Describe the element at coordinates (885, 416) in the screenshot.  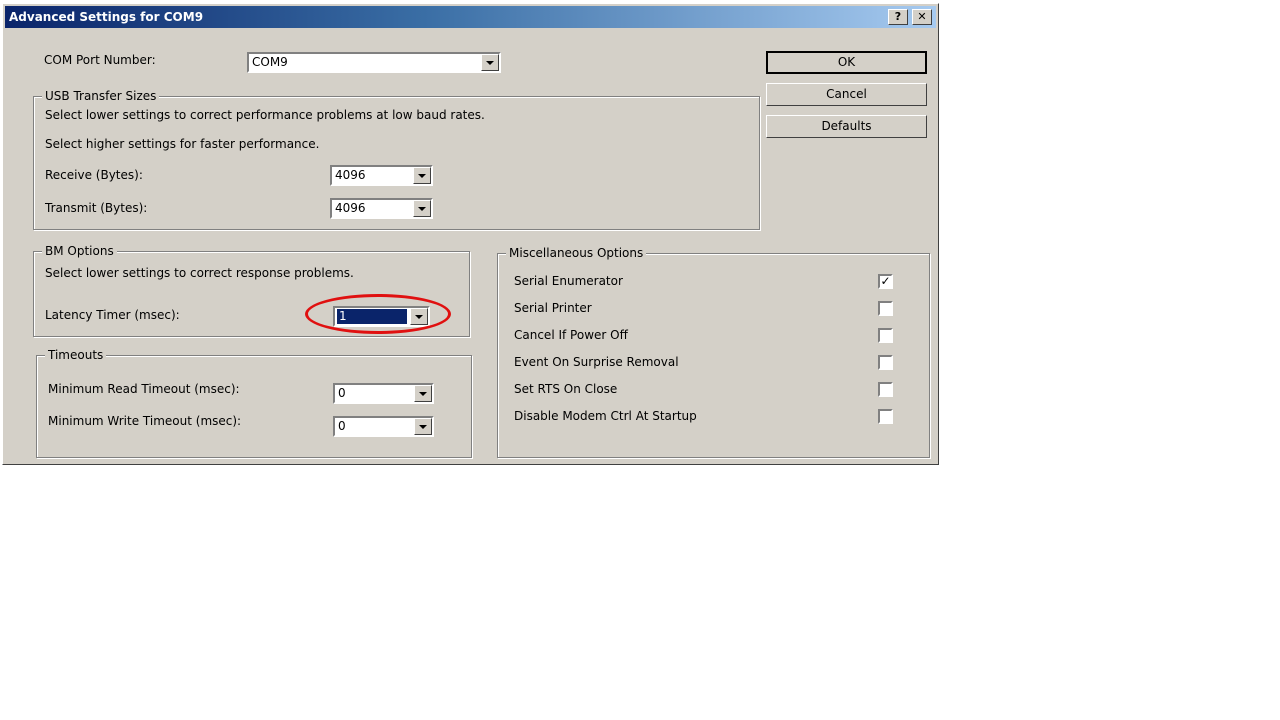
I see `disable-modem-ctrl-checkbox` at that location.